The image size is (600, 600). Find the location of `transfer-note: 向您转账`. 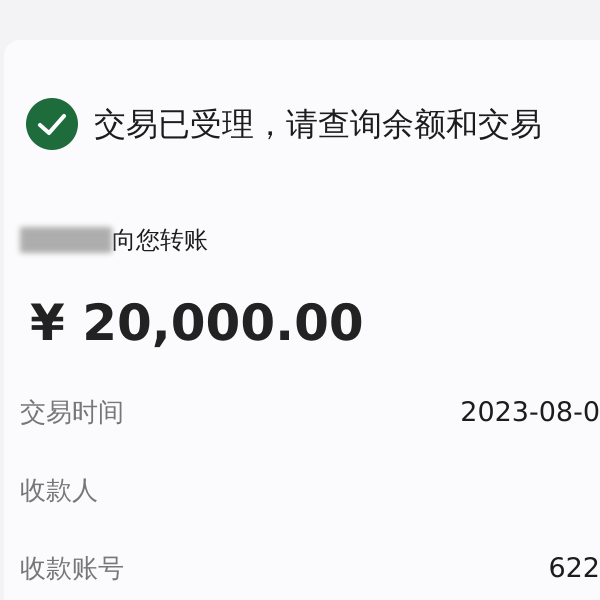

transfer-note: 向您转账 is located at coordinates (160, 240).